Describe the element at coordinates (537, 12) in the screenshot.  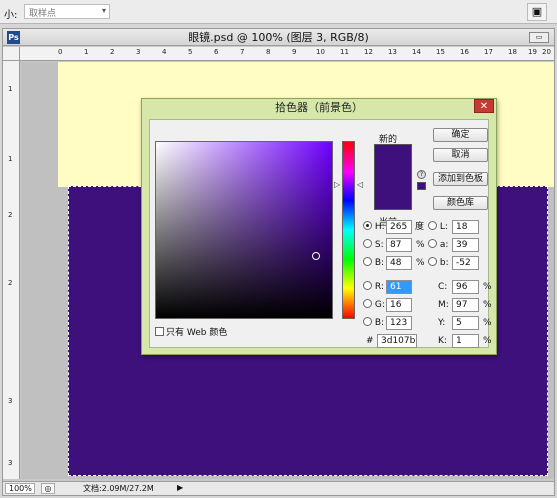
I see `workspace-icon: ▣` at that location.